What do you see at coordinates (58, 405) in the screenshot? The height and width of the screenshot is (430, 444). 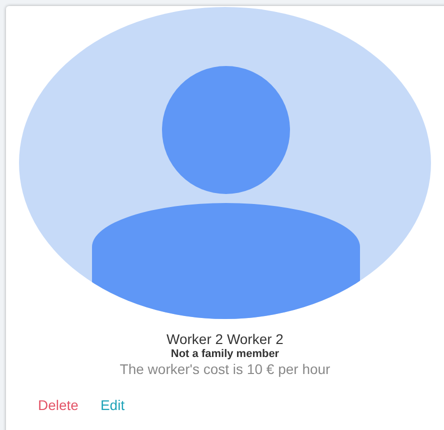 I see `delete-link: Delete` at bounding box center [58, 405].